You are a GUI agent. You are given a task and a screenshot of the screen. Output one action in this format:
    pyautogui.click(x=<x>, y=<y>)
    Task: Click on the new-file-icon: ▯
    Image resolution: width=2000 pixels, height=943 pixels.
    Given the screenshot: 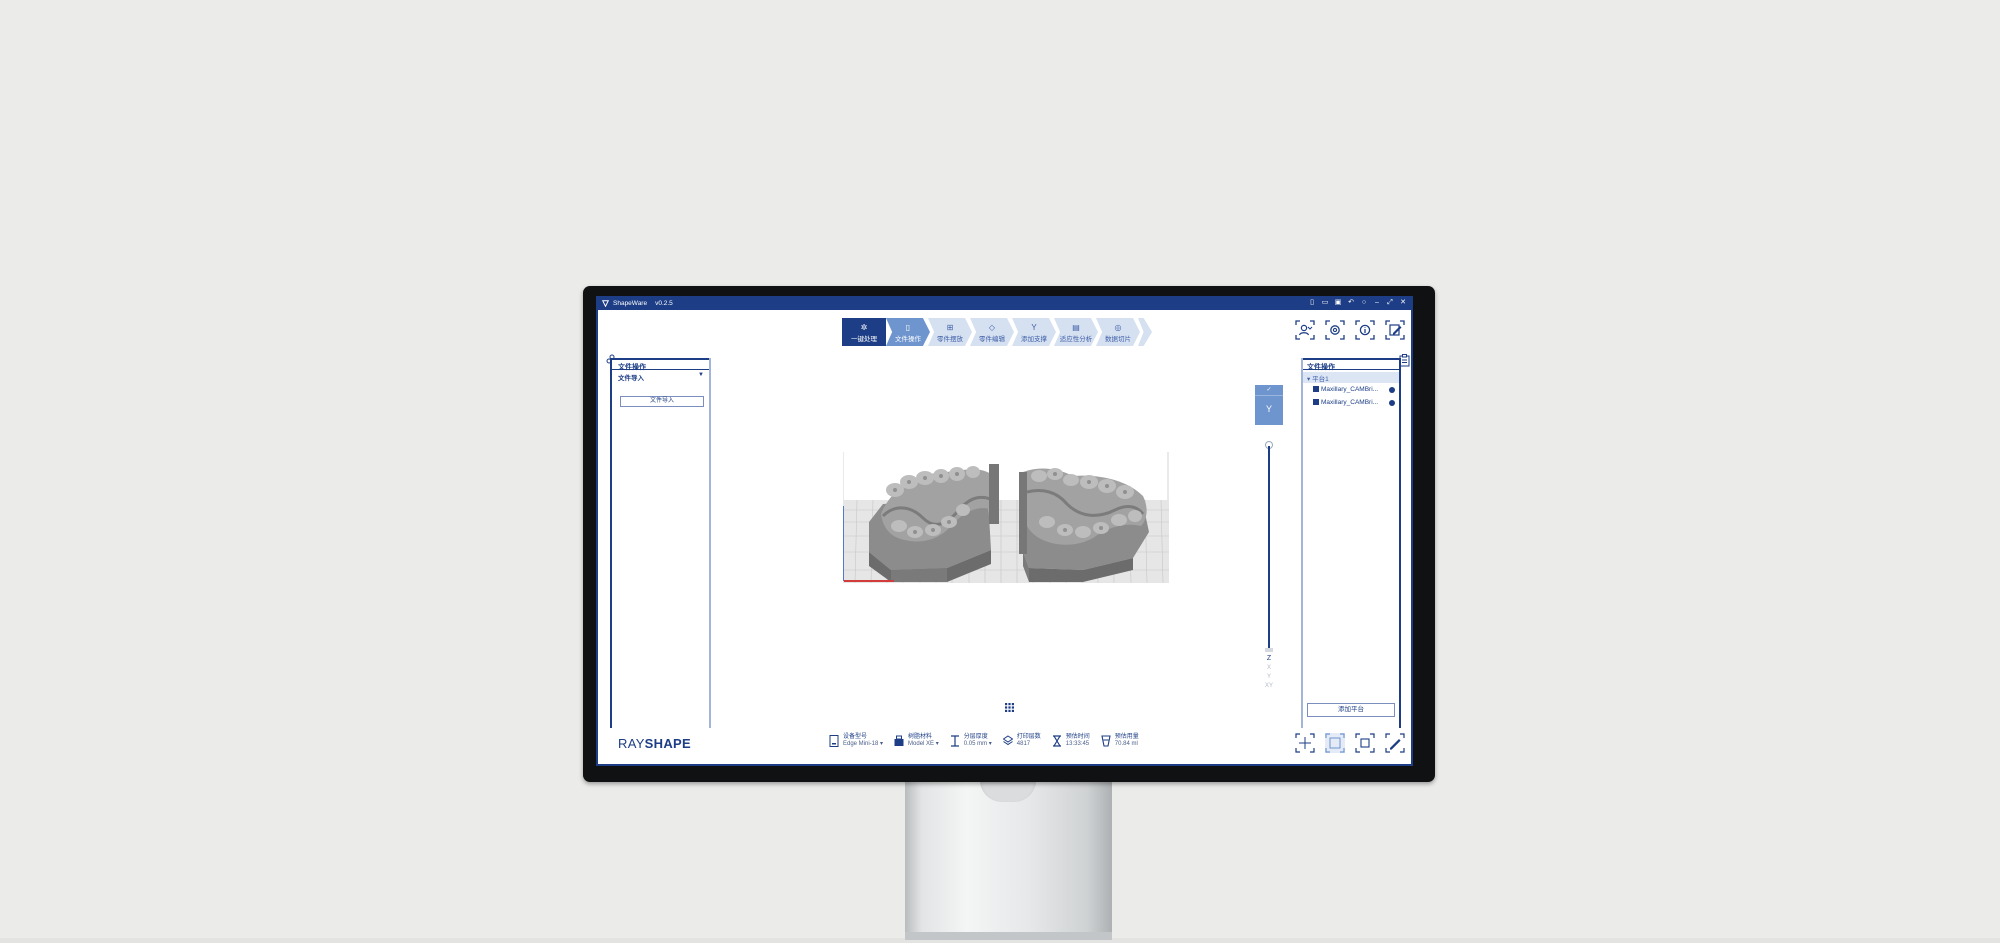 What is the action you would take?
    pyautogui.click(x=1312, y=302)
    